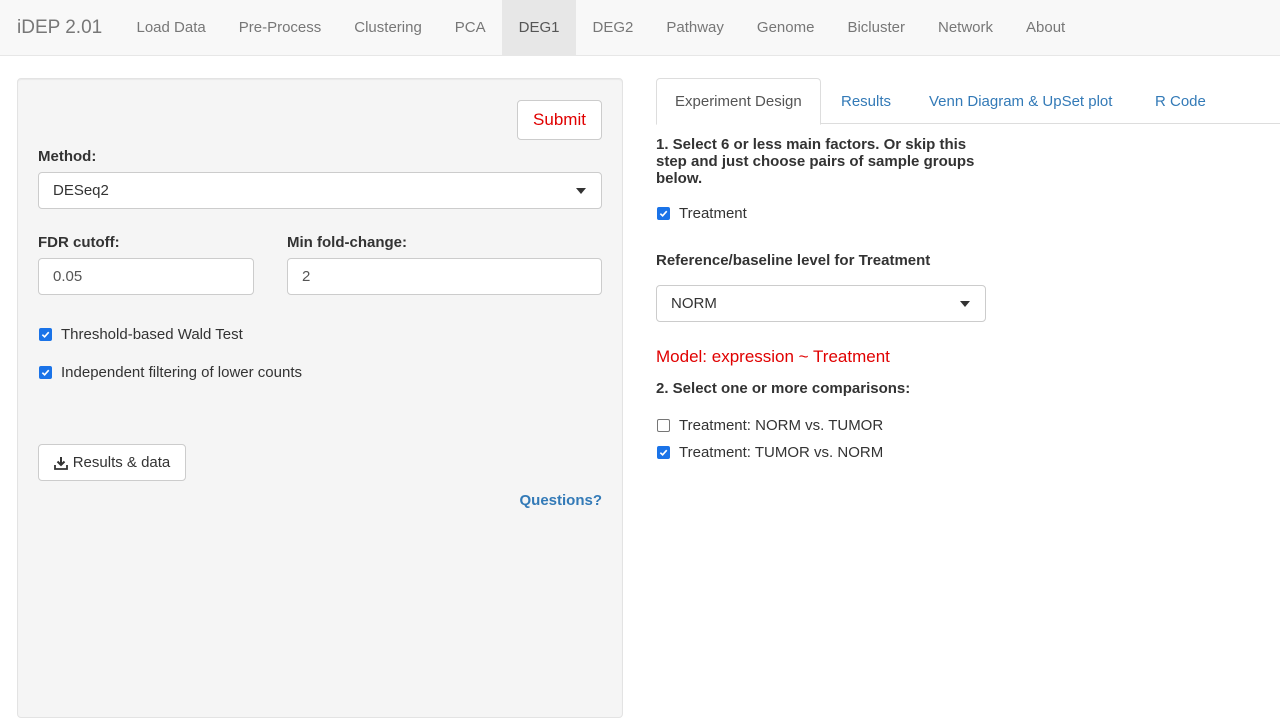 This screenshot has width=1280, height=718. I want to click on nav-item-bicluster: Bicluster, so click(876, 27).